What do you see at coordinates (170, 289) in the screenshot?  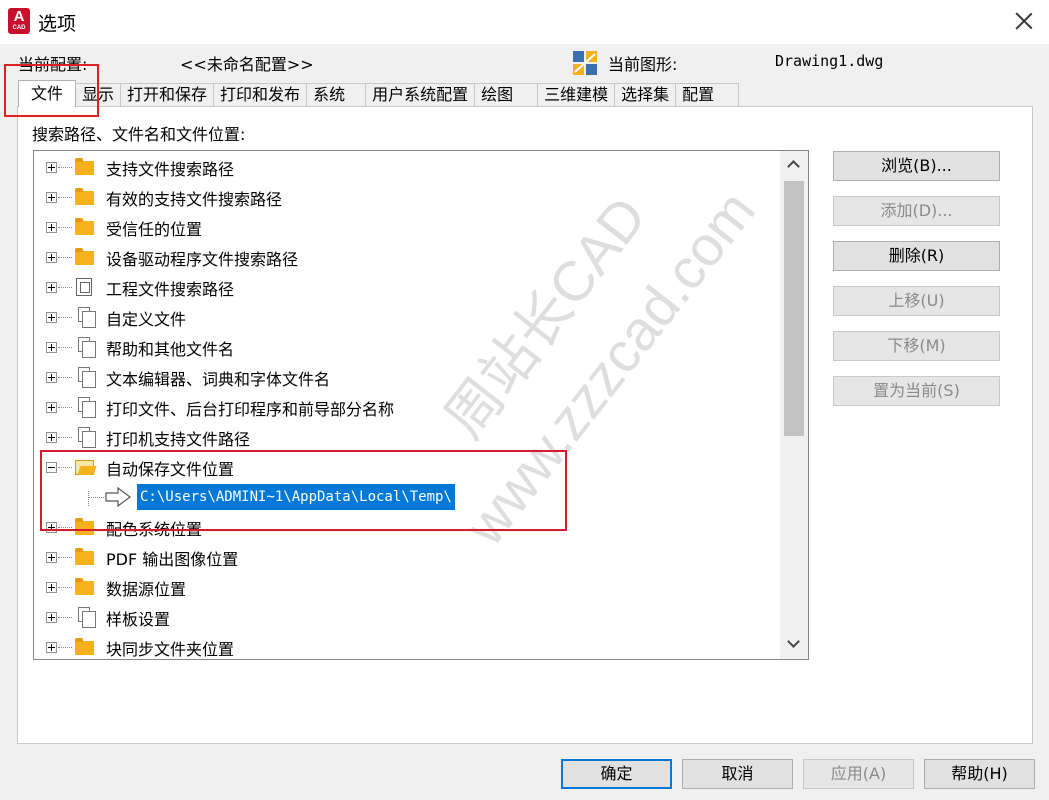 I see `tree-item-label: 工程文件搜索路径` at bounding box center [170, 289].